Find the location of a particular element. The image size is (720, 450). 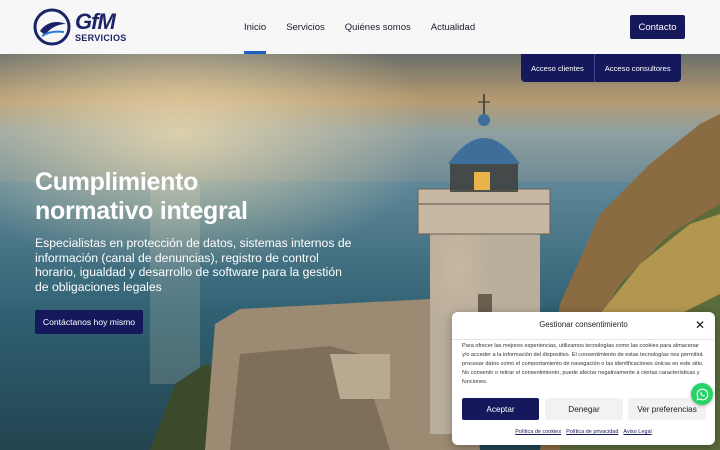

privacy-policy-link: Política de privacidad is located at coordinates (592, 432).